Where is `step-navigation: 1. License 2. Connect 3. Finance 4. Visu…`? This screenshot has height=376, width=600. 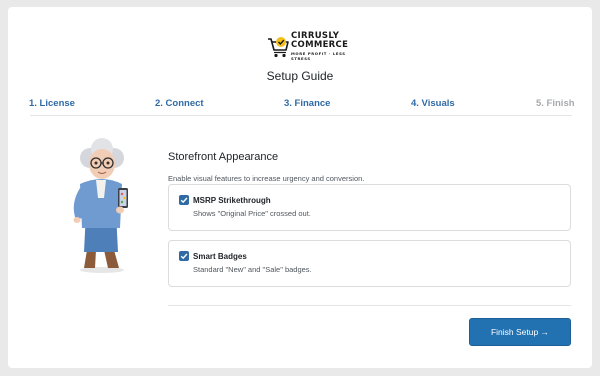
step-navigation: 1. License 2. Connect 3. Finance 4. Visu… is located at coordinates (300, 105).